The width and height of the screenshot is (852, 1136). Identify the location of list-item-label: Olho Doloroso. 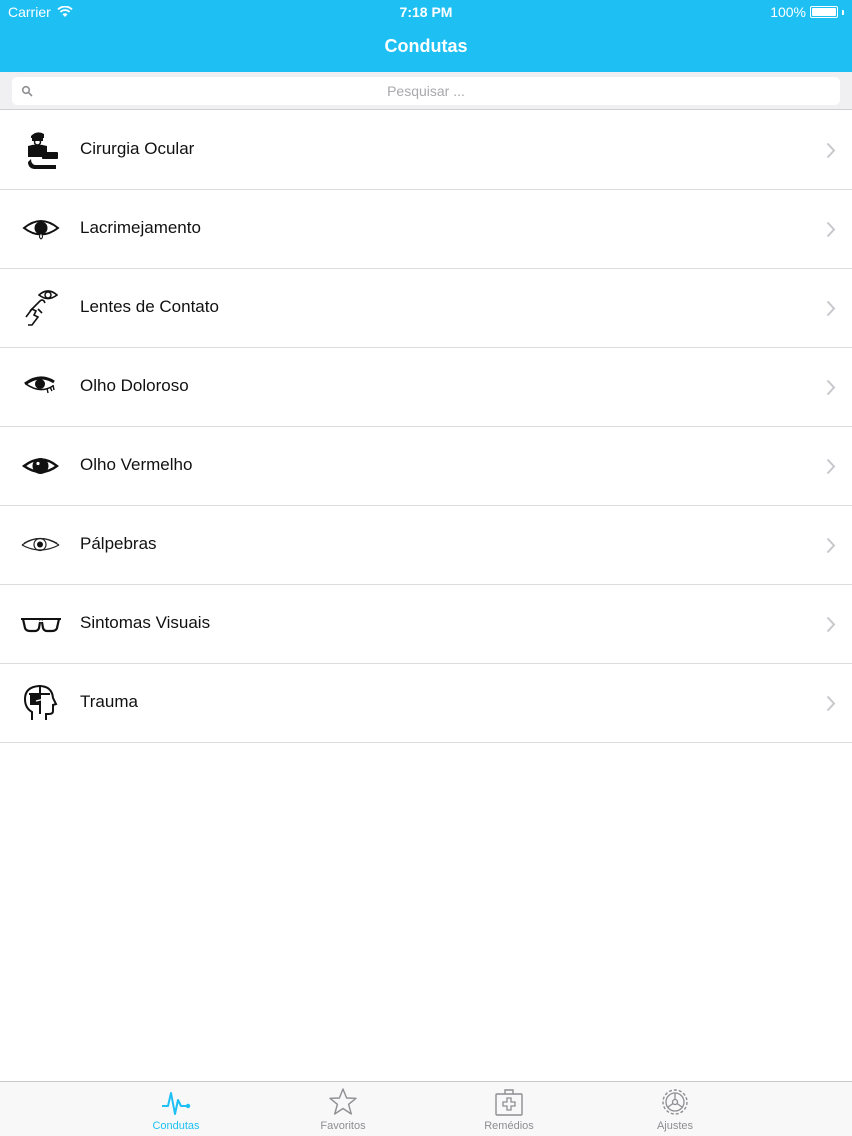
(134, 385).